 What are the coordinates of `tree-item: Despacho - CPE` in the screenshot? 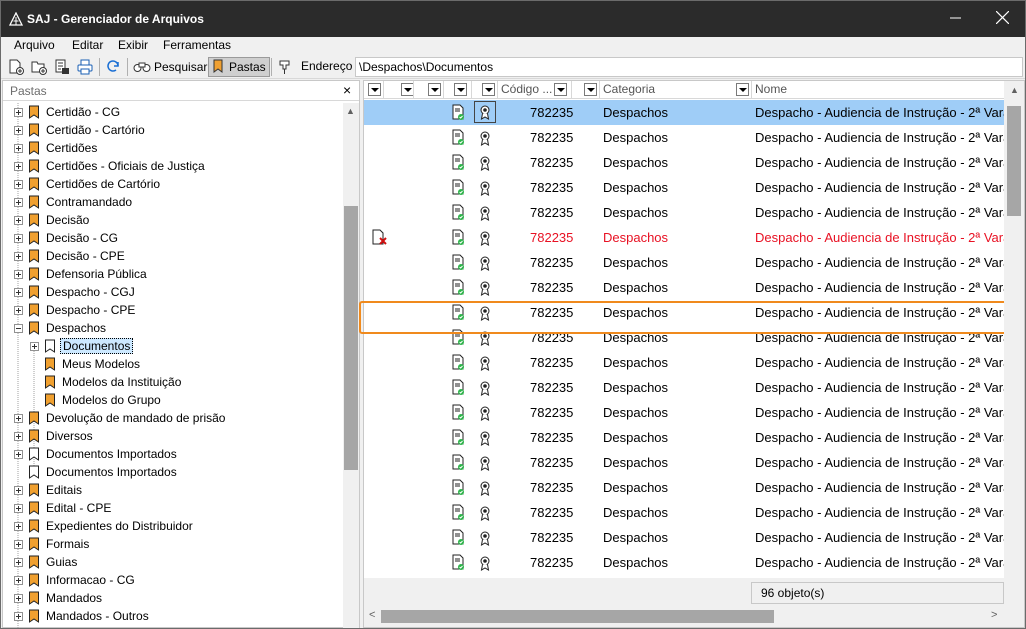 It's located at (75, 310).